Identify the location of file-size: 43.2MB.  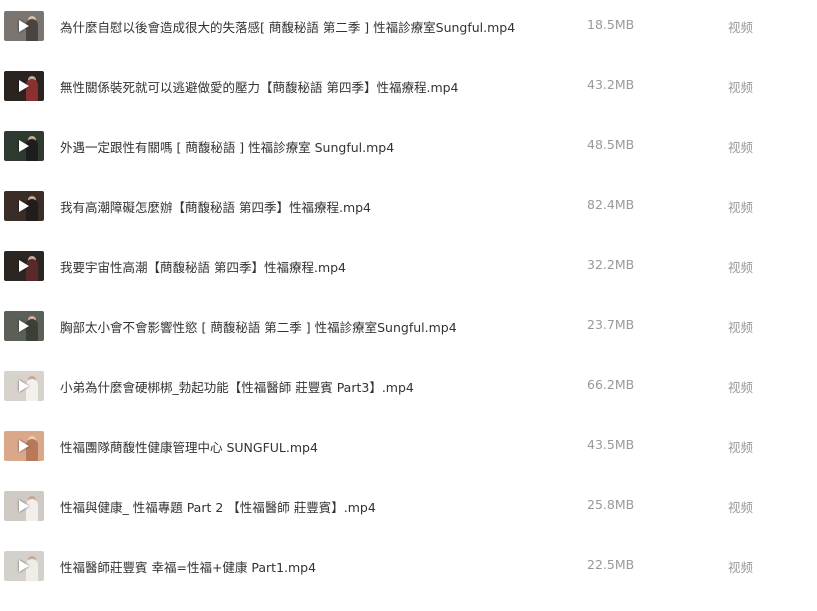
(611, 84).